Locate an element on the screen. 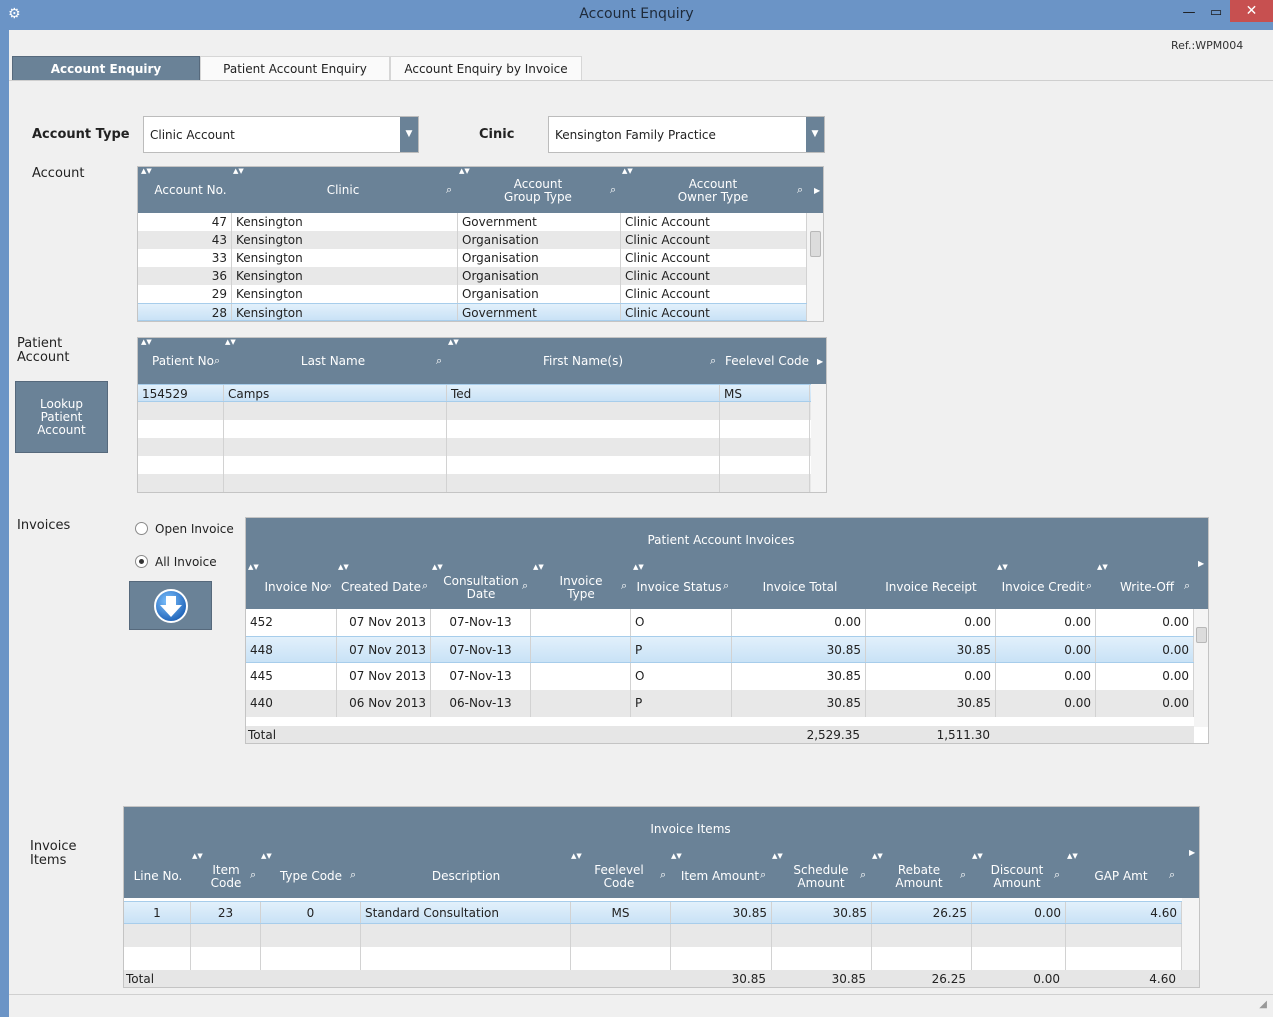 This screenshot has height=1017, width=1273. col-clinic: Clinic is located at coordinates (343, 190).